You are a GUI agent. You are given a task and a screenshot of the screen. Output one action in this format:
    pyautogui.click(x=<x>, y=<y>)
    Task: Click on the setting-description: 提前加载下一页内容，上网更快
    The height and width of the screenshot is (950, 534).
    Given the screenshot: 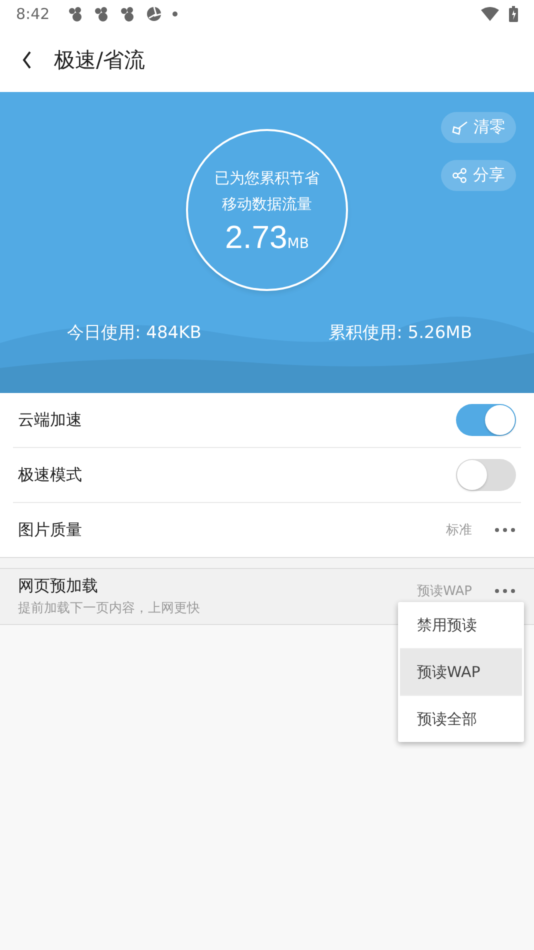 What is the action you would take?
    pyautogui.click(x=109, y=608)
    